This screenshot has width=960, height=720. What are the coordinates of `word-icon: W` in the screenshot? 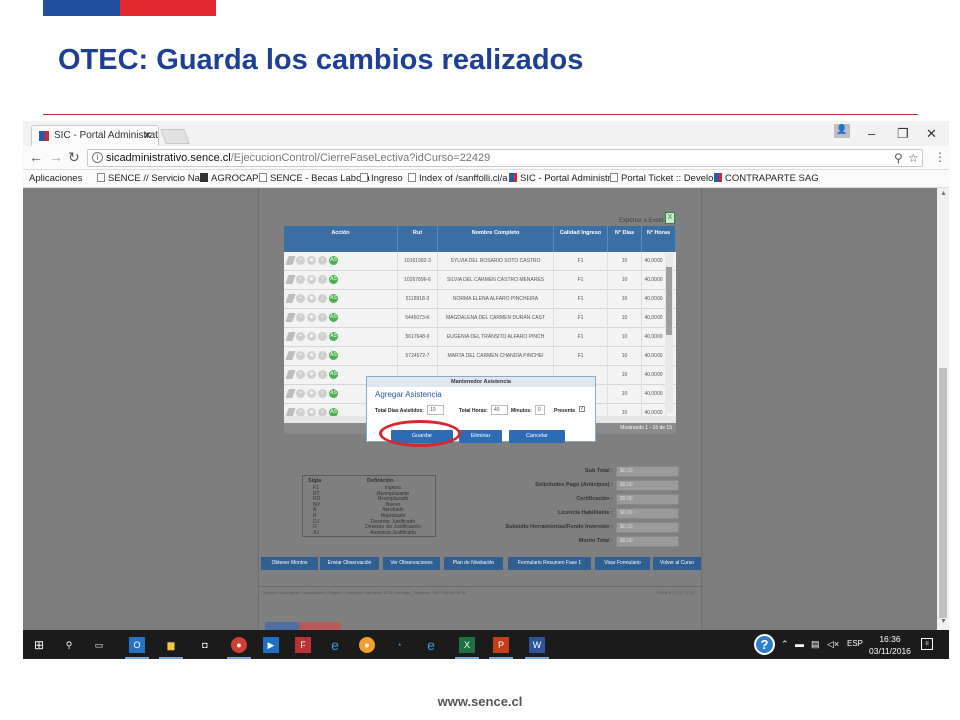 It's located at (537, 645).